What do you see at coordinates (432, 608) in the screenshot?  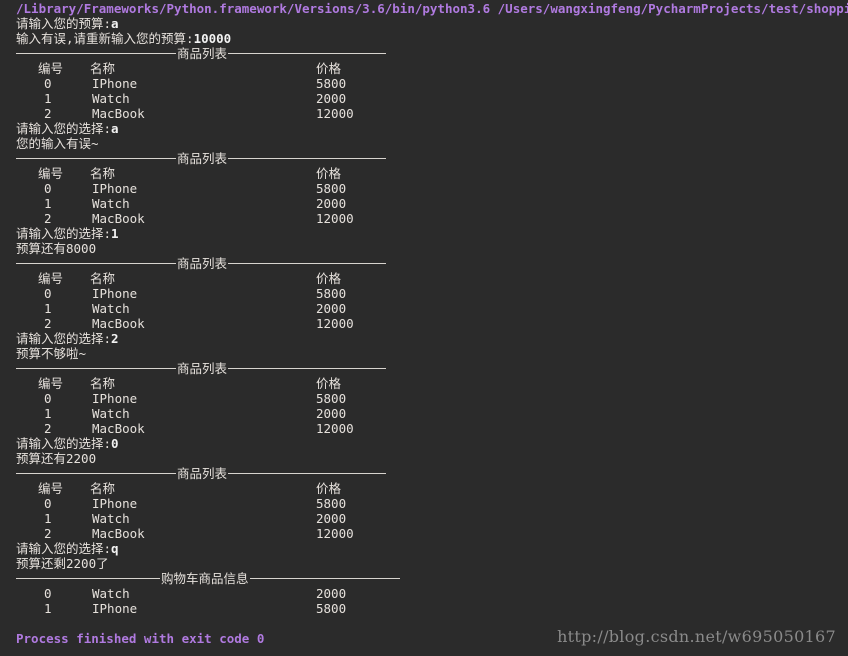 I see `cart-row: 1 IPhone 5800` at bounding box center [432, 608].